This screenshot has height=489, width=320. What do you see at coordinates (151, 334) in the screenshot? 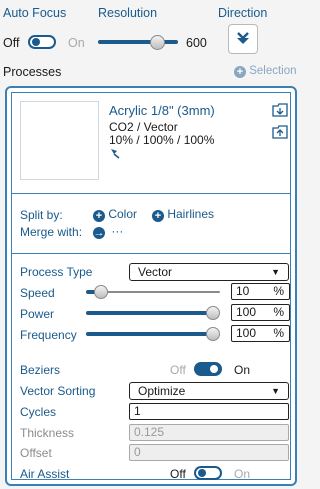
I see `frequency-slider-track` at bounding box center [151, 334].